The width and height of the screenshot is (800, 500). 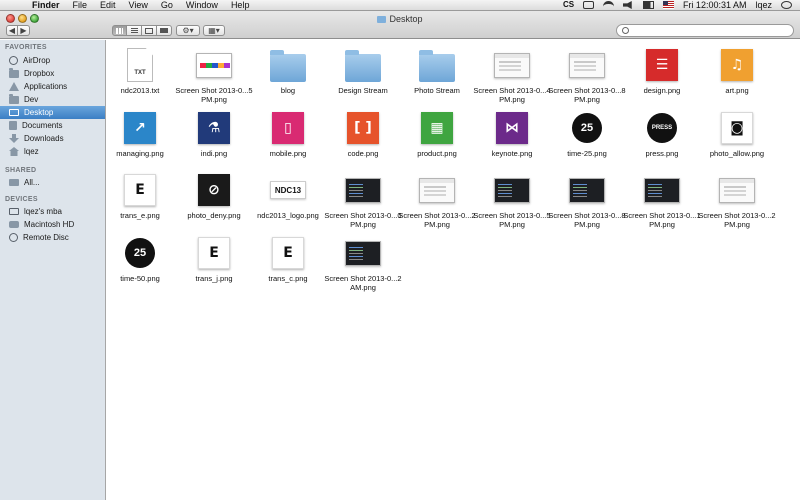 I want to click on search-input, so click(x=705, y=30).